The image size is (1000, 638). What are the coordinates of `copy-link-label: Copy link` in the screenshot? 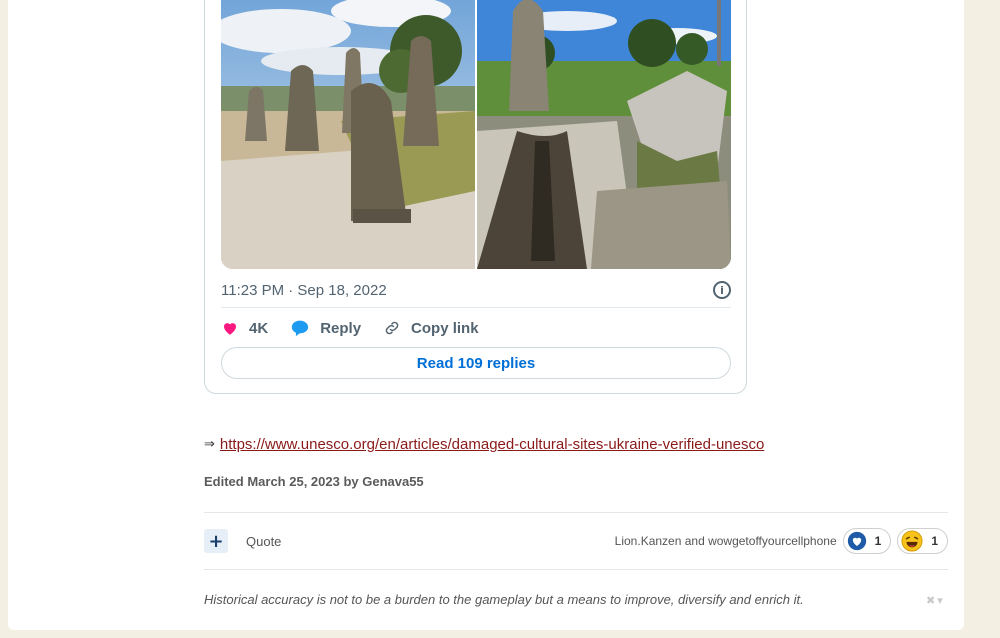 It's located at (445, 328).